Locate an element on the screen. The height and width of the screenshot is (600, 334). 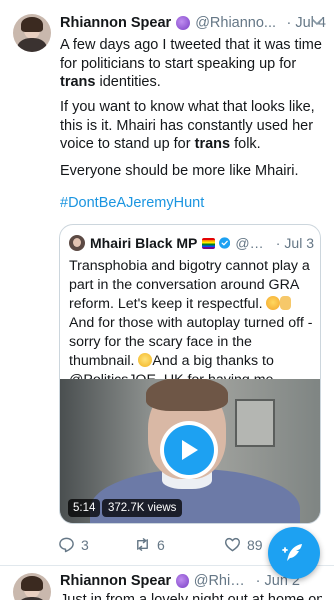
video-person-hair is located at coordinates (187, 395).